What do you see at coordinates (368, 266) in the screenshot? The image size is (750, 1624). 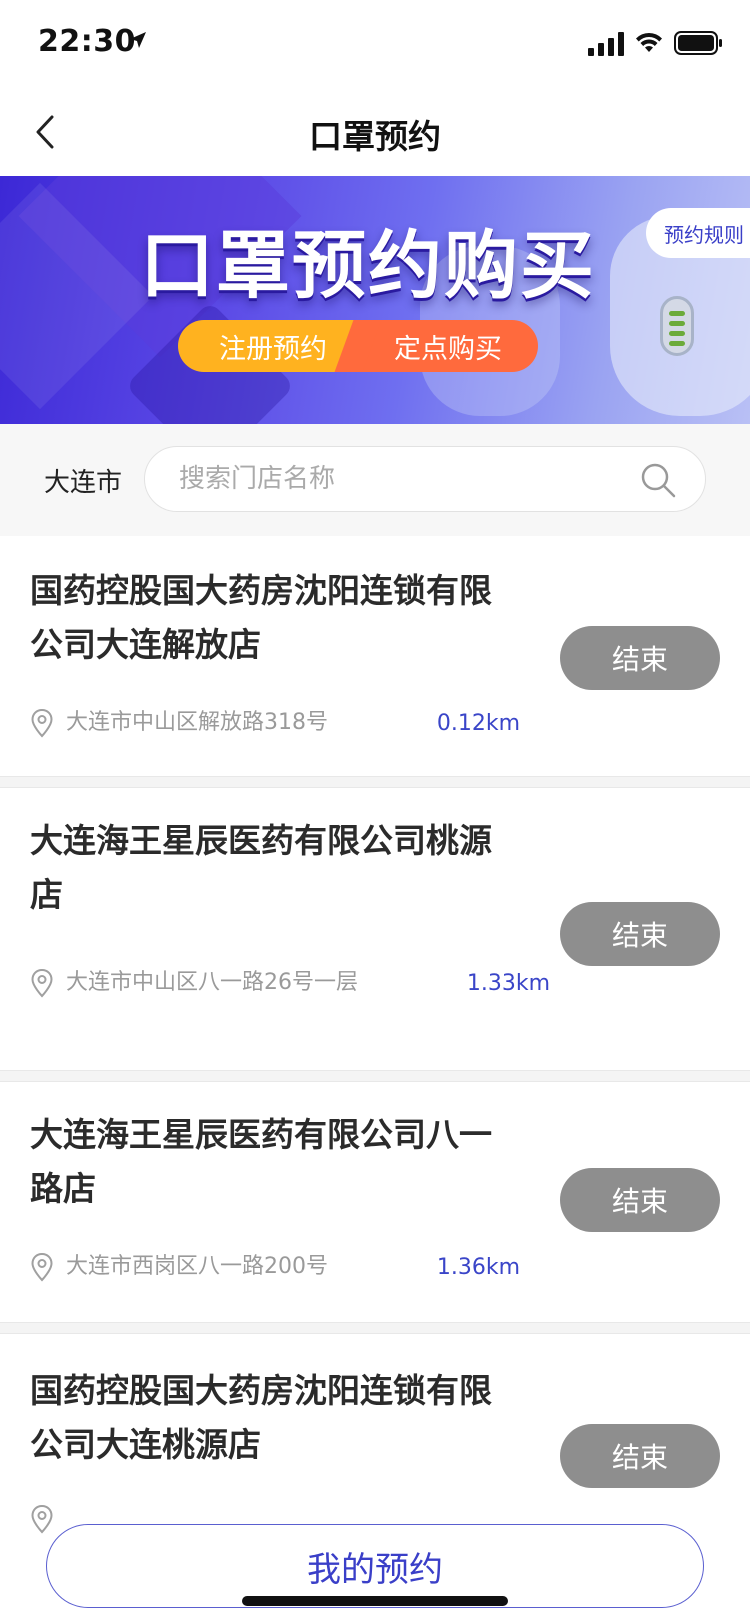 I see `banner-title: 口罩预约购买` at bounding box center [368, 266].